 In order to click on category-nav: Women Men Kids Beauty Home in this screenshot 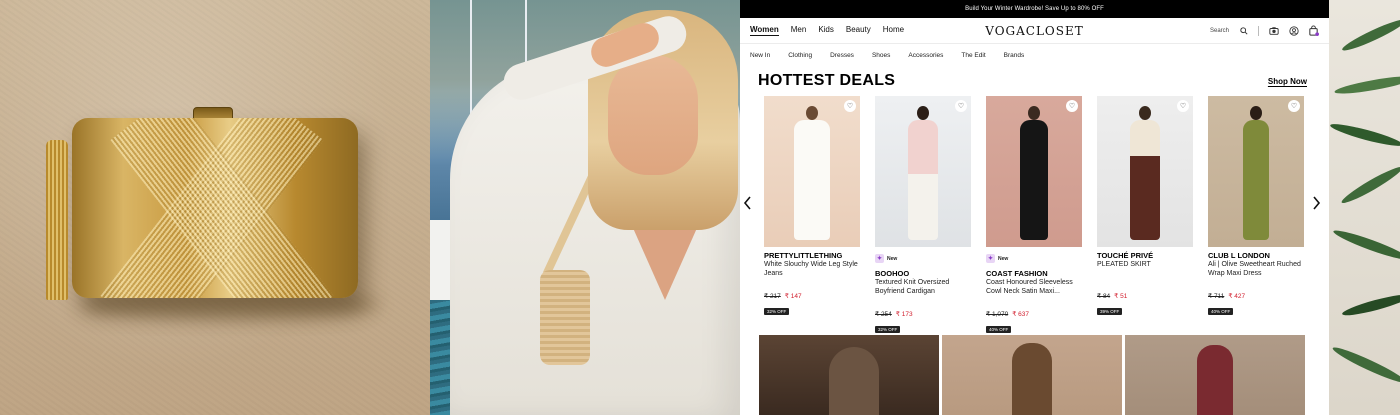, I will do `click(827, 30)`.